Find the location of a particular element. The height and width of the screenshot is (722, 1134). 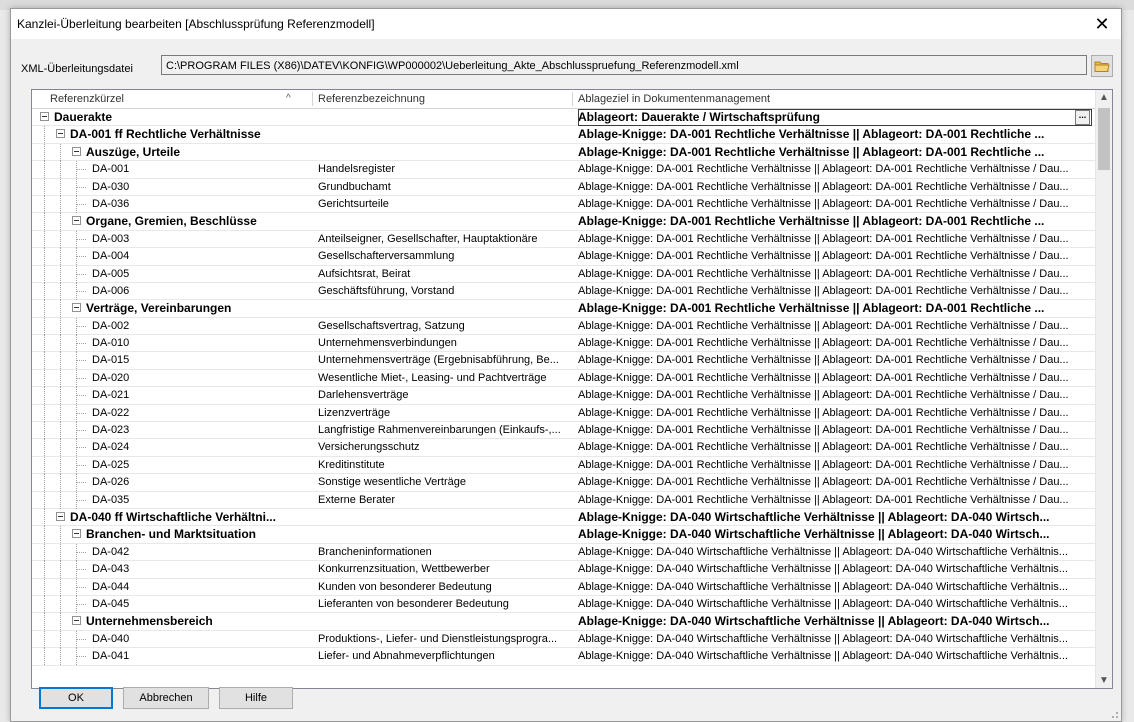

table-row: DA-035 Externe Berater Ablage-Knigge is located at coordinates (564, 500).